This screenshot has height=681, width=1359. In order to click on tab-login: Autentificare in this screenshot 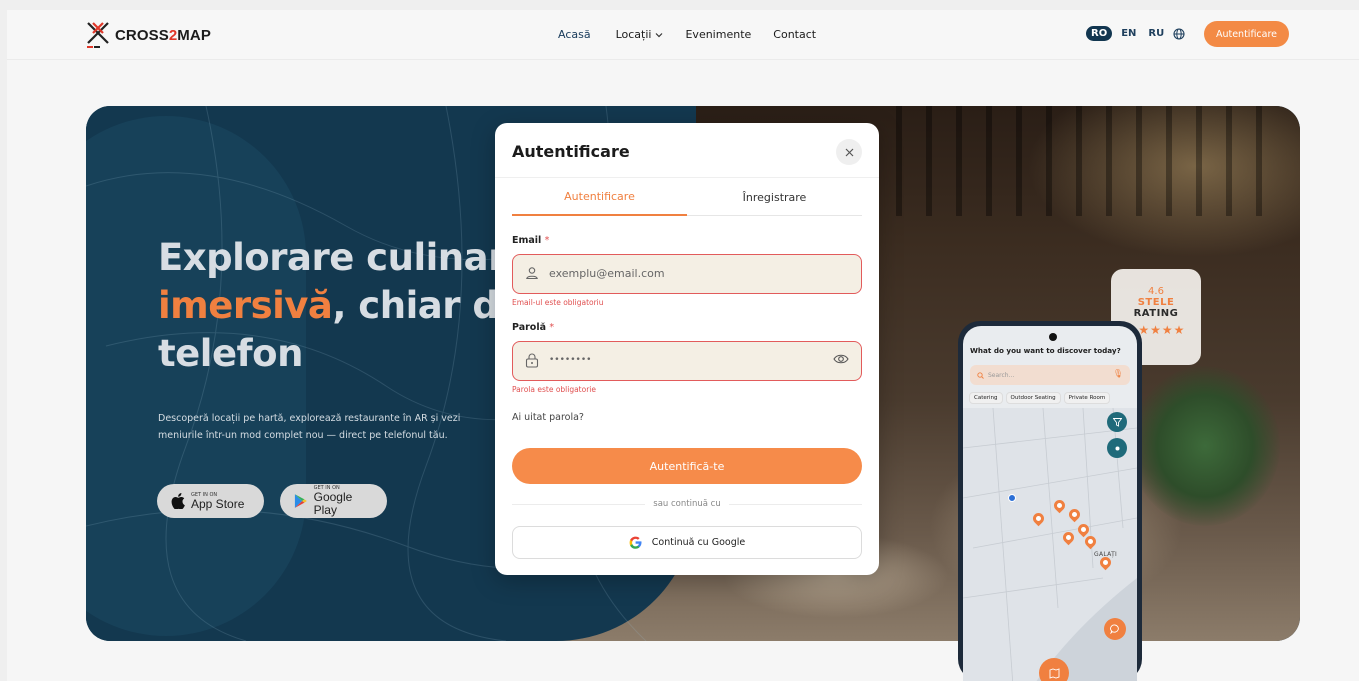, I will do `click(599, 197)`.